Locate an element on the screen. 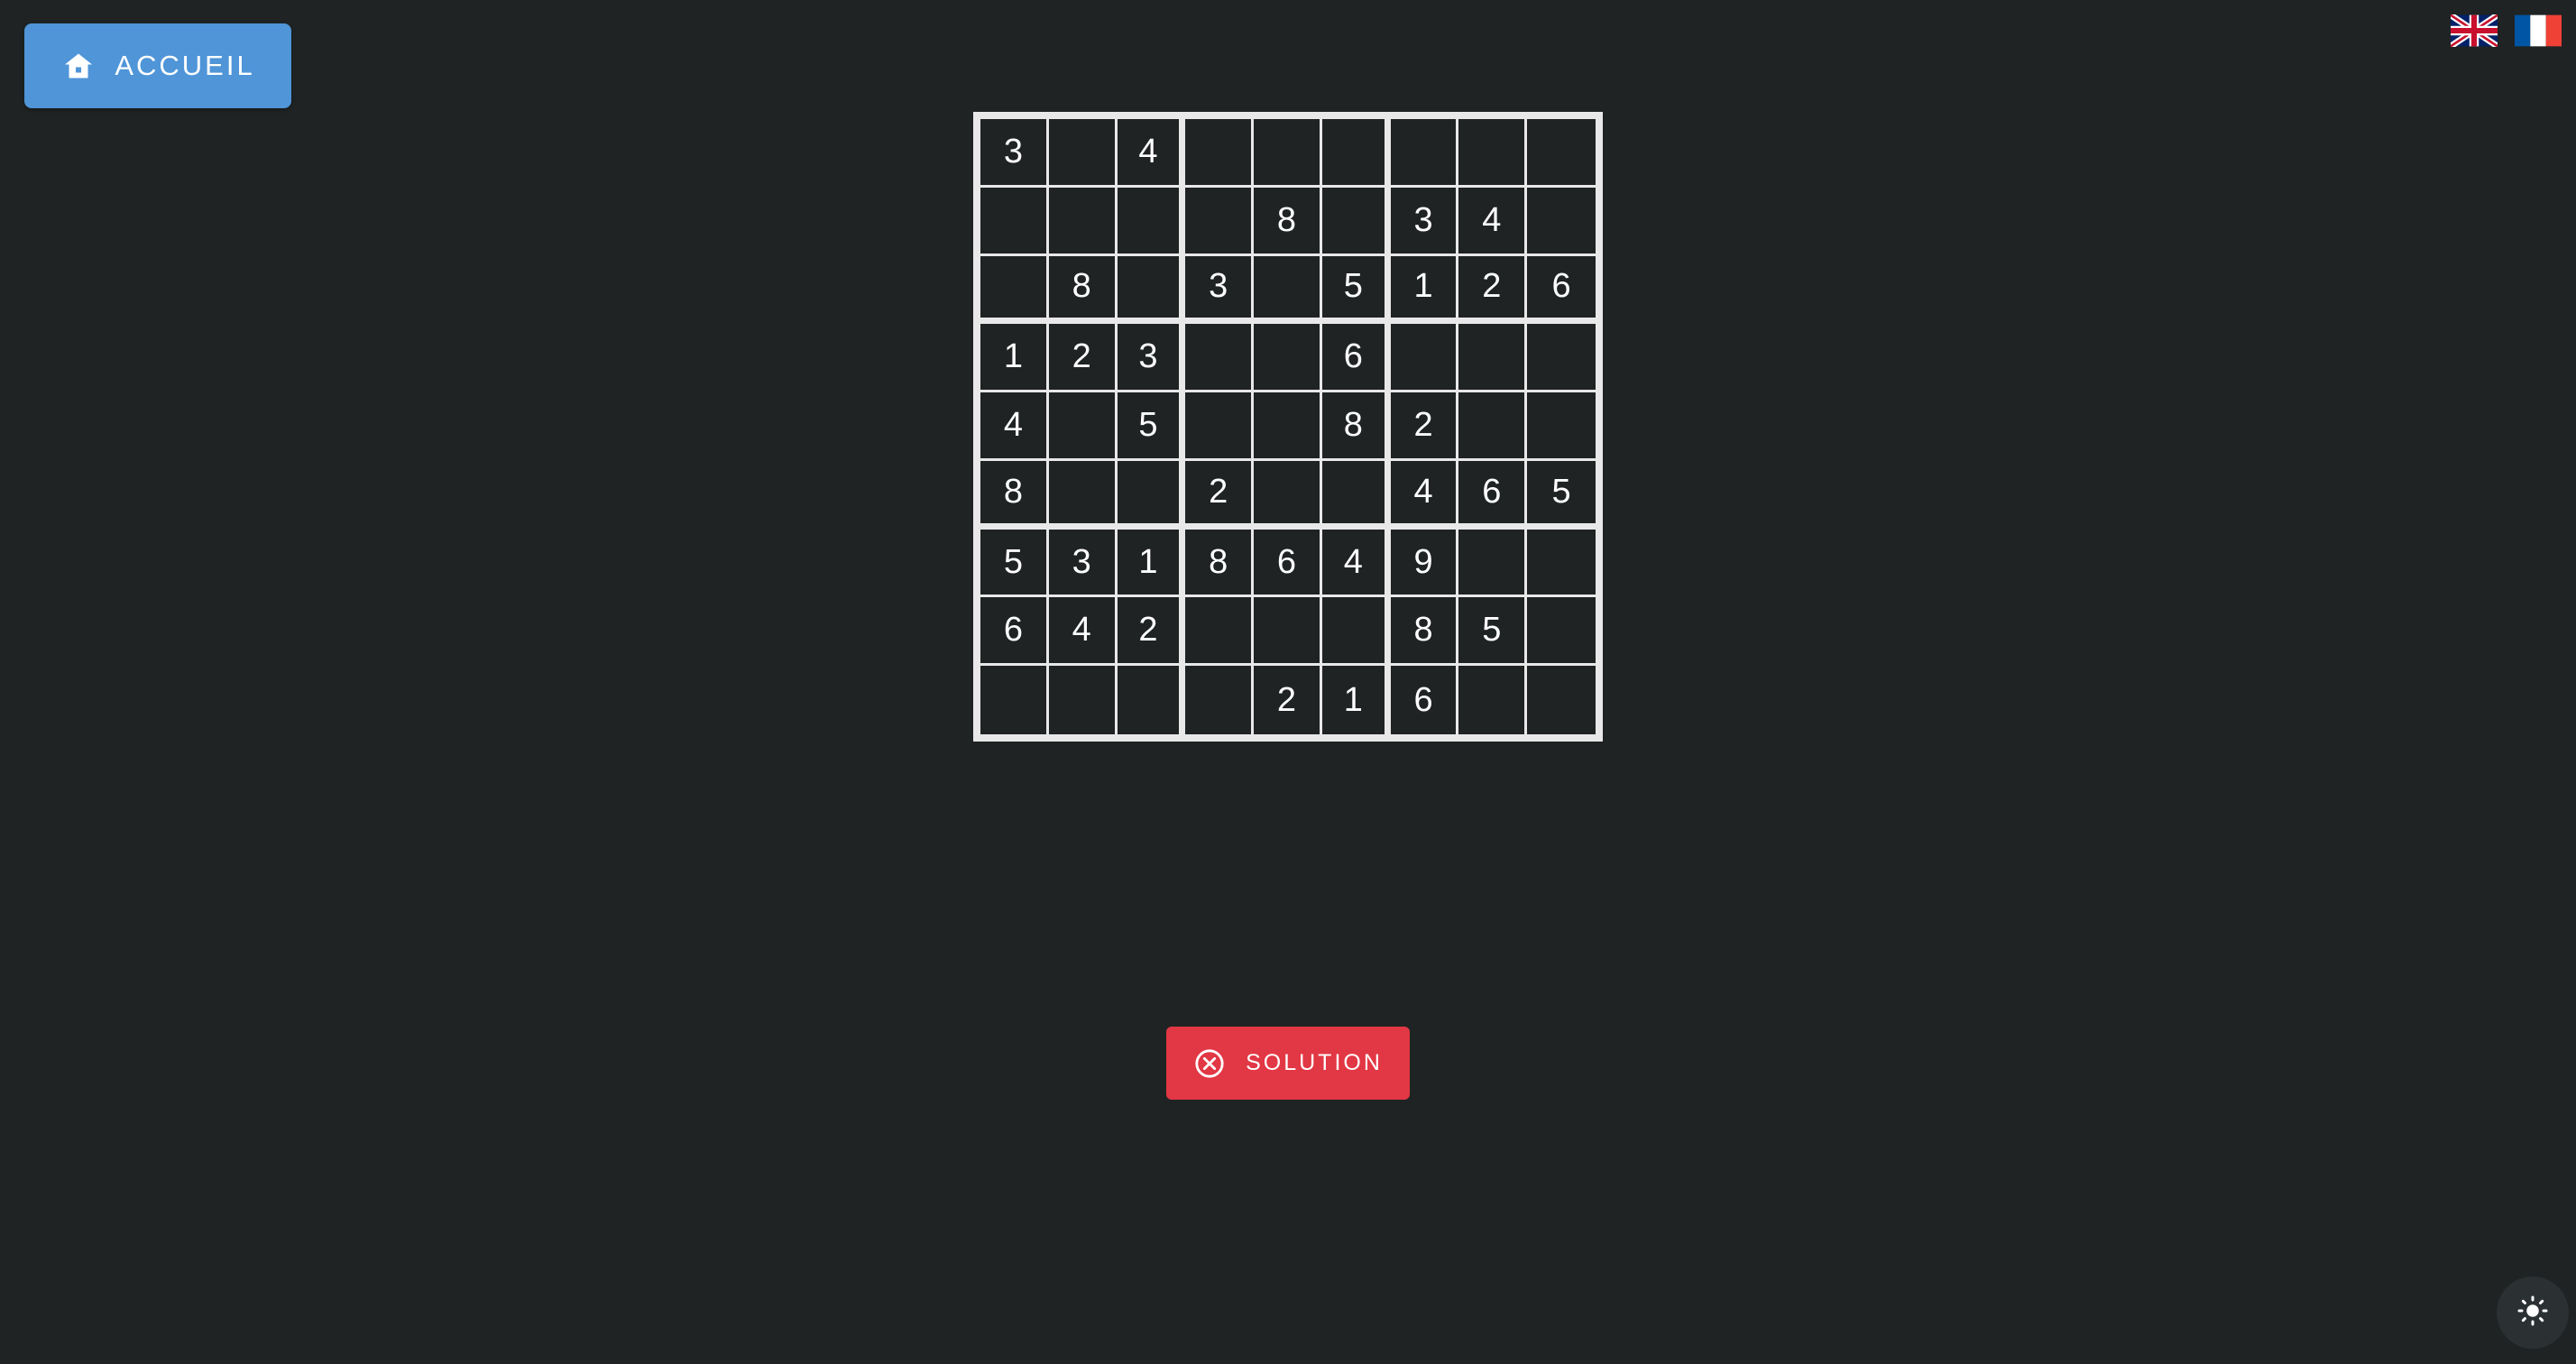  sudoku-cell: 9 is located at coordinates (1425, 563).